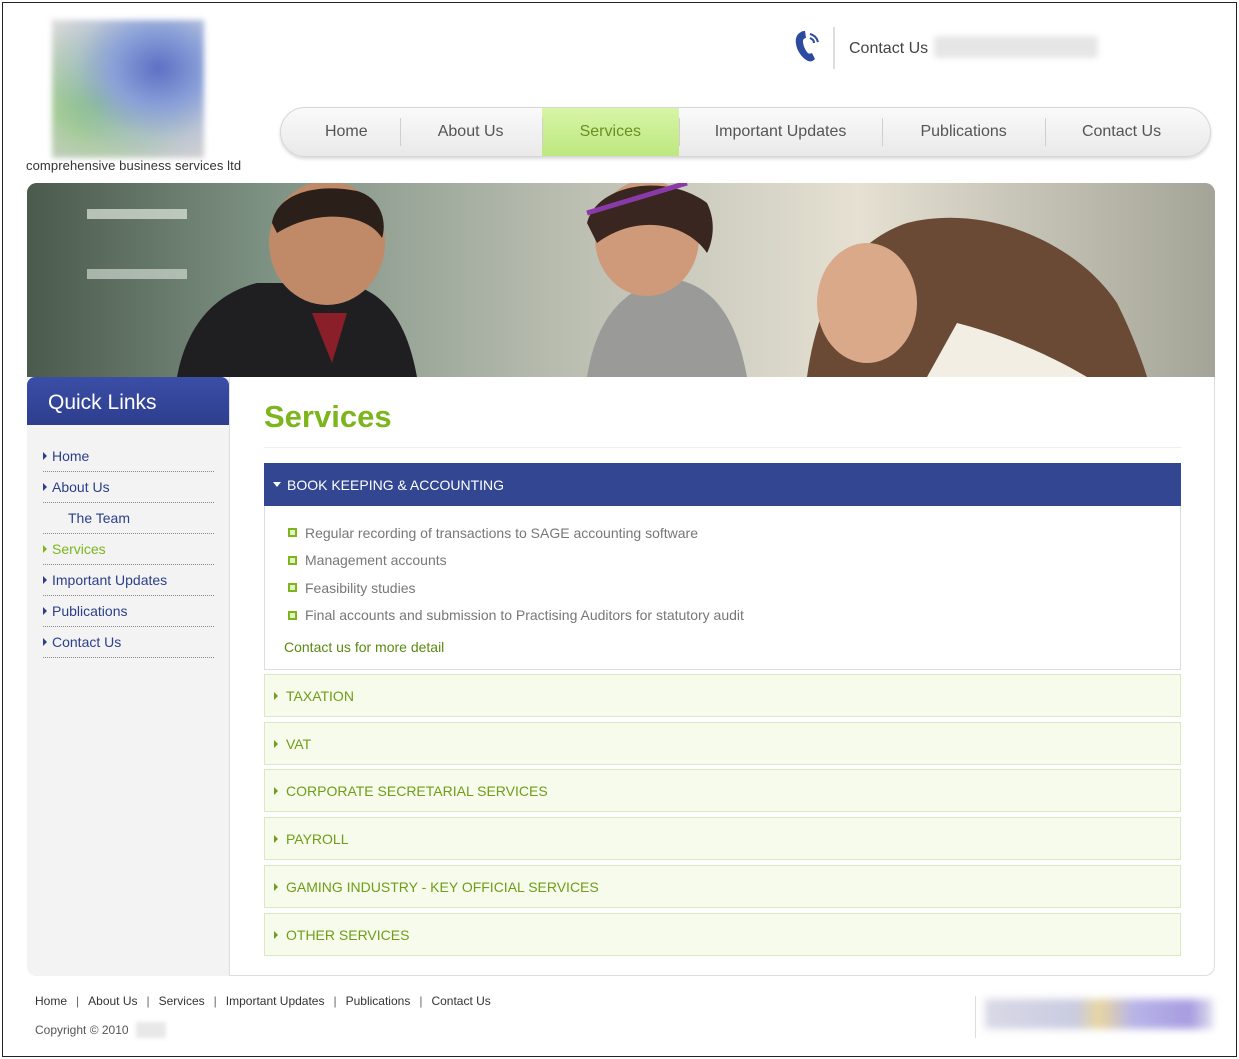 The image size is (1239, 1059). What do you see at coordinates (722, 695) in the screenshot?
I see `accordion-header-taxation: TAXATION` at bounding box center [722, 695].